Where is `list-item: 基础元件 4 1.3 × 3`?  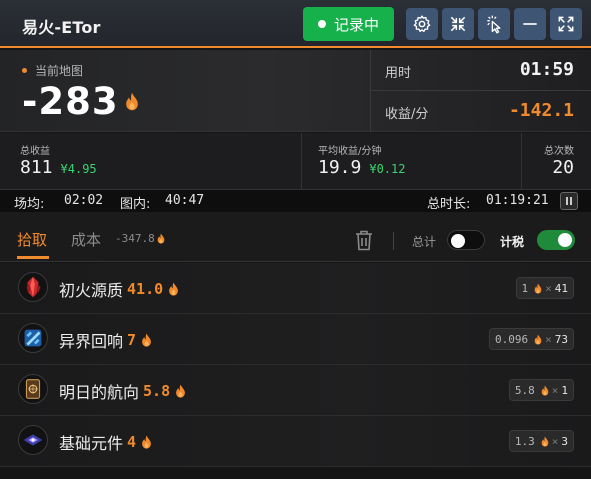
list-item: 基础元件 4 1.3 × 3 is located at coordinates (295, 441).